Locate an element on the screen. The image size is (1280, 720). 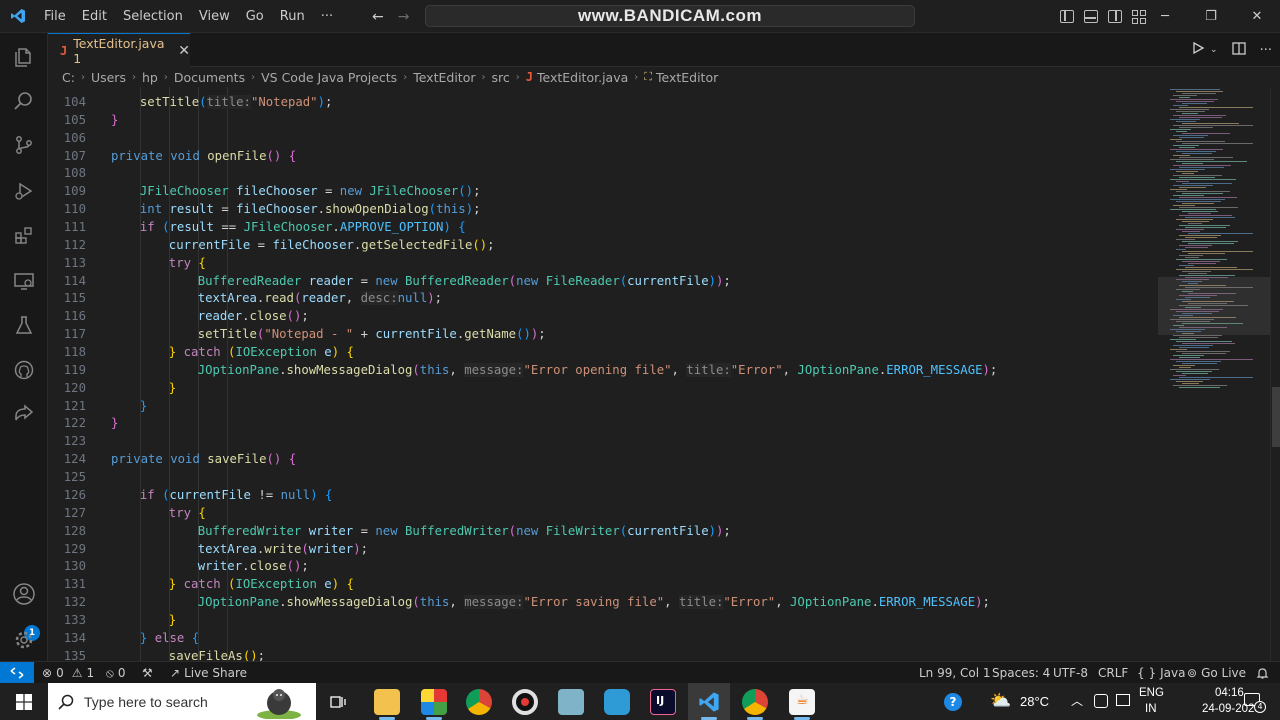
windows-start-button is located at coordinates (24, 701).